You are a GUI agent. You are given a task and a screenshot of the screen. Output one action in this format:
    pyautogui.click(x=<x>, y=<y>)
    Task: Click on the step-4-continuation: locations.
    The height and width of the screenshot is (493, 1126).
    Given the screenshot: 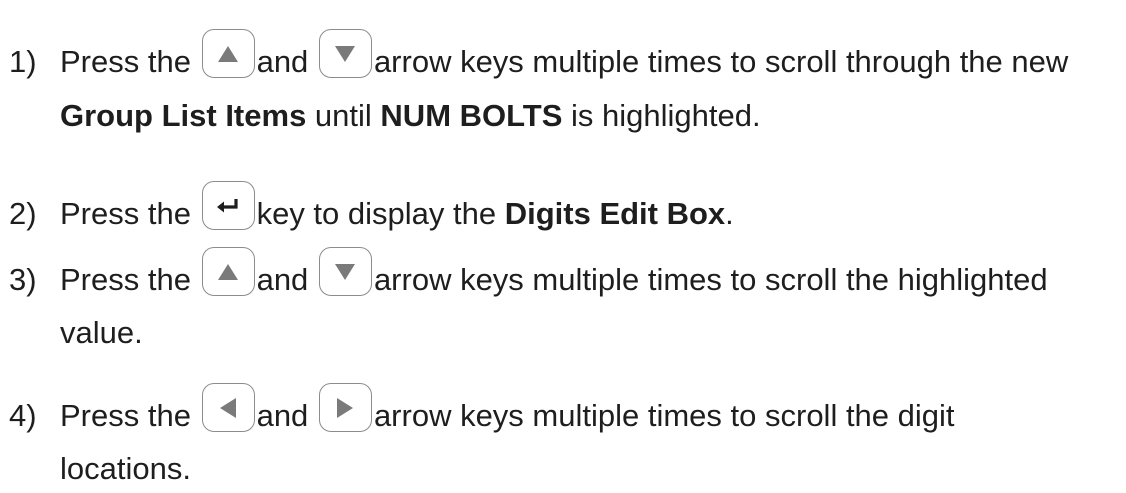 What is the action you would take?
    pyautogui.click(x=125, y=468)
    